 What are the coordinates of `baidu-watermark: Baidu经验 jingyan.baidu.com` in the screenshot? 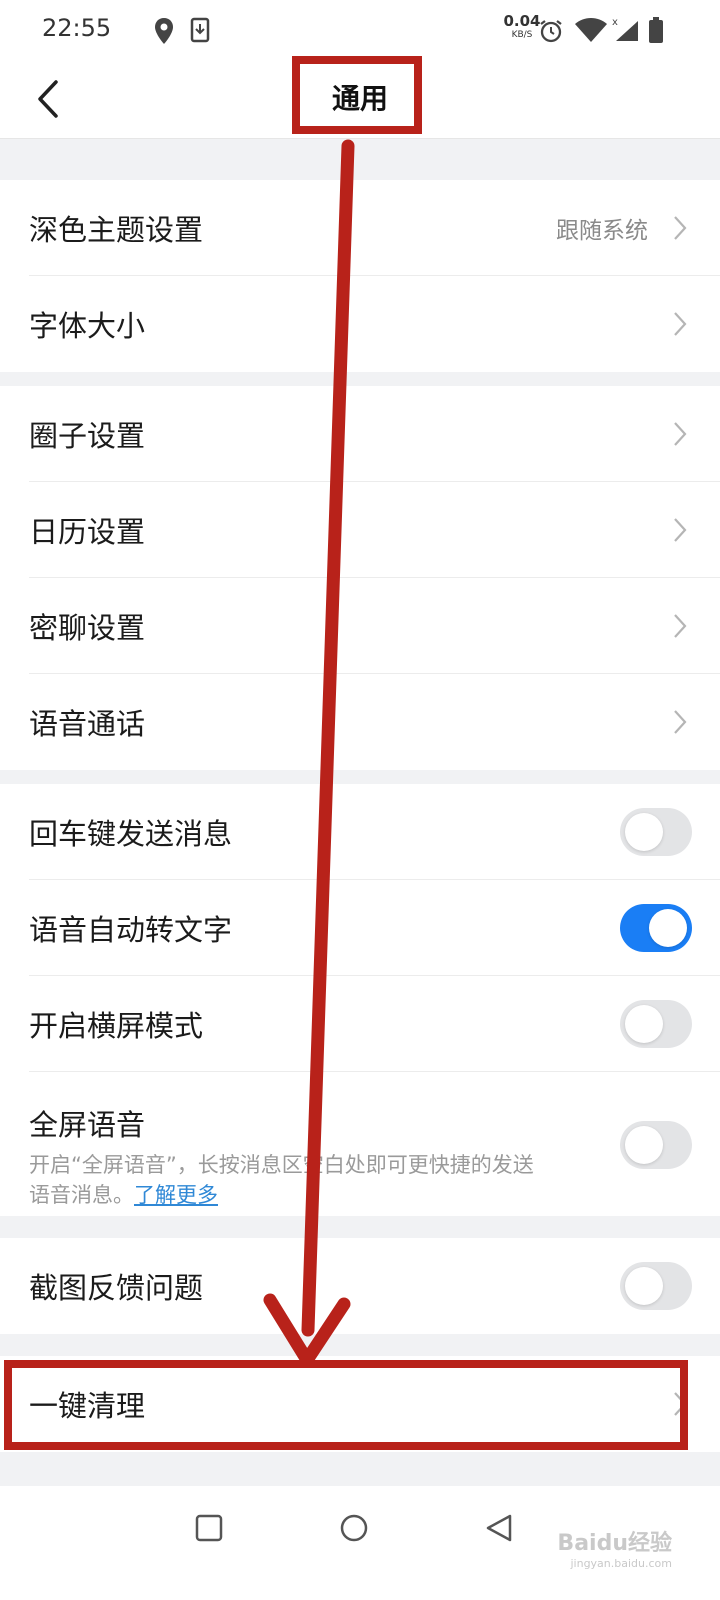 It's located at (614, 1547).